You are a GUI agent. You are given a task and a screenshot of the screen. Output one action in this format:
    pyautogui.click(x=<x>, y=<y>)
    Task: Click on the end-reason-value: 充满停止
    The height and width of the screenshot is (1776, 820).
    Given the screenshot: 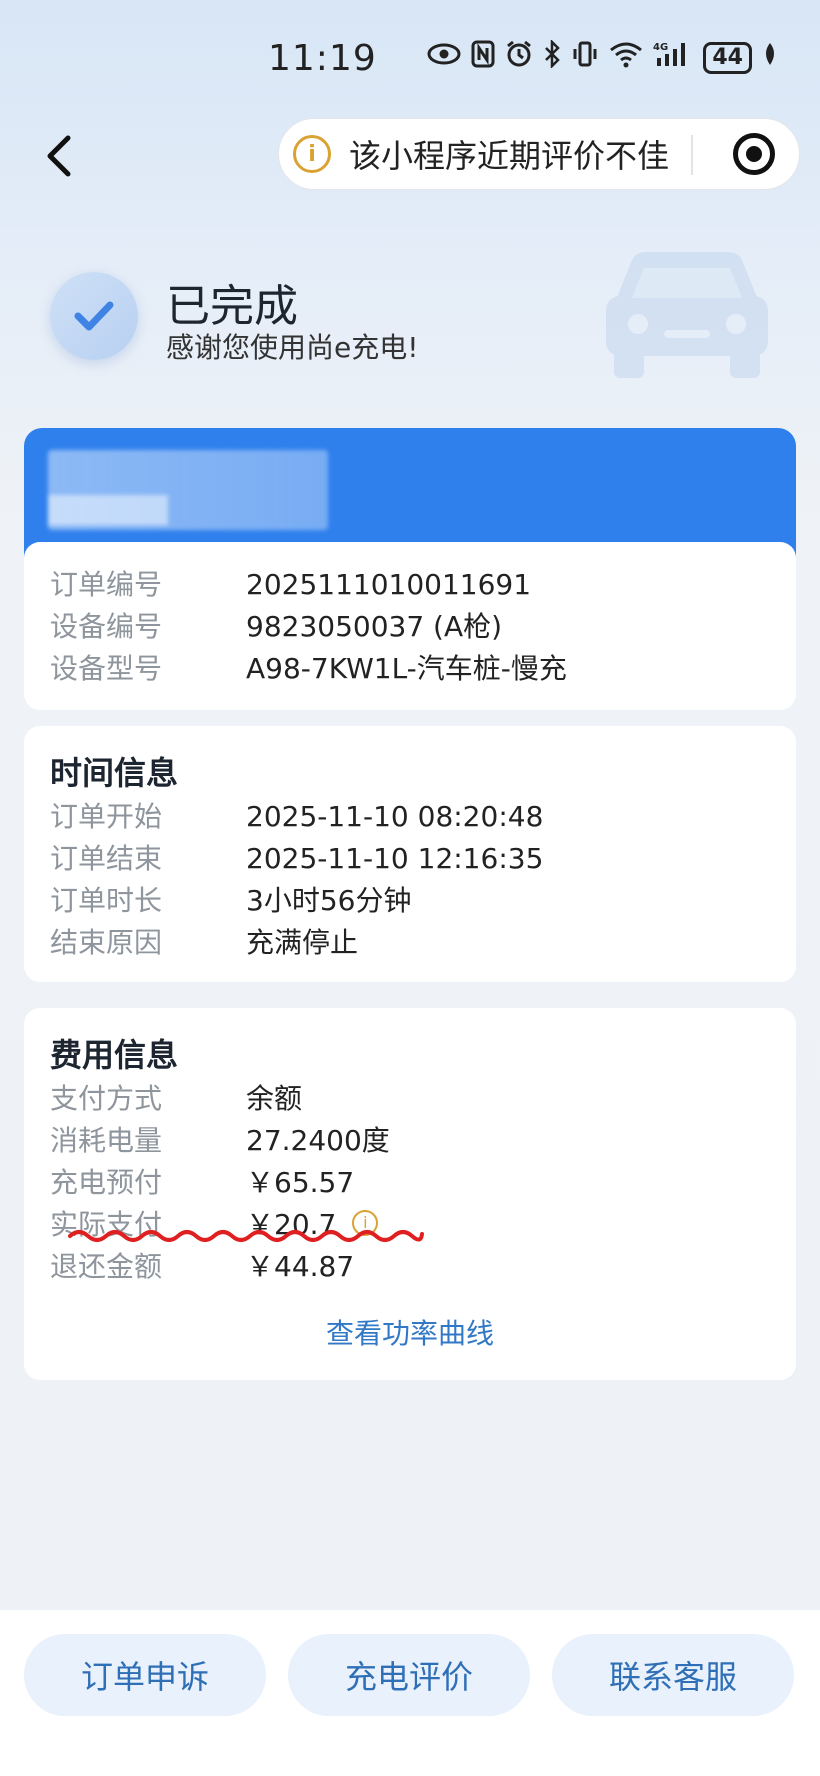 What is the action you would take?
    pyautogui.click(x=302, y=942)
    